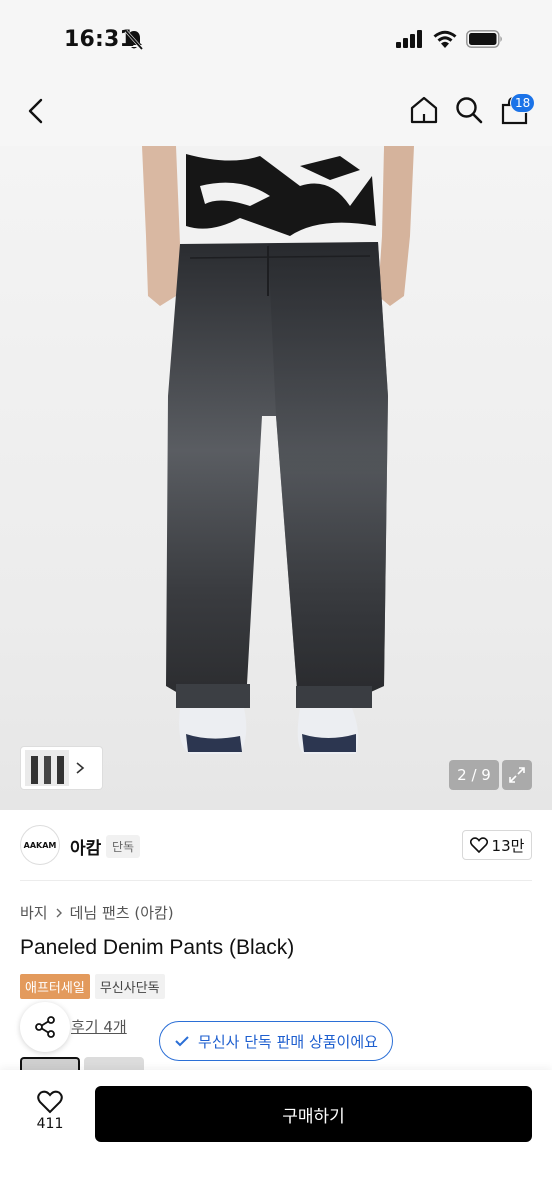 This screenshot has height=1200, width=552. I want to click on breadcrumb: 바지 데님 팬츠 (아캄), so click(97, 912).